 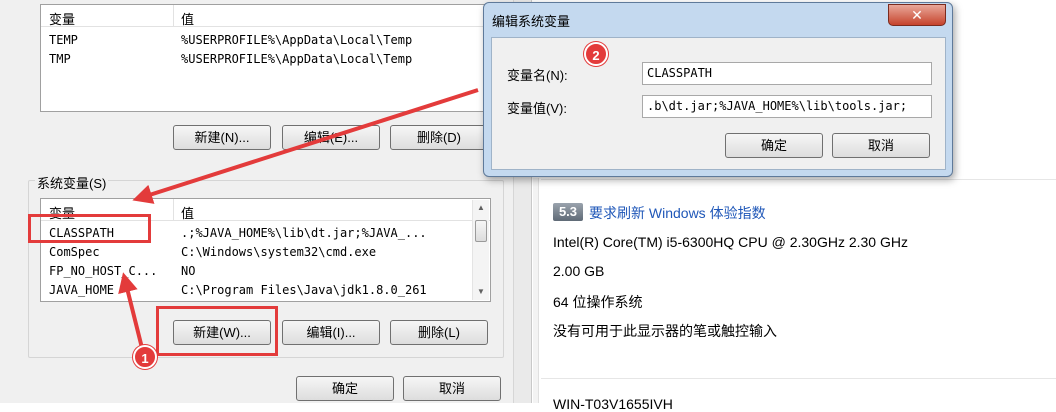 What do you see at coordinates (596, 54) in the screenshot?
I see `step-badge-2: 2` at bounding box center [596, 54].